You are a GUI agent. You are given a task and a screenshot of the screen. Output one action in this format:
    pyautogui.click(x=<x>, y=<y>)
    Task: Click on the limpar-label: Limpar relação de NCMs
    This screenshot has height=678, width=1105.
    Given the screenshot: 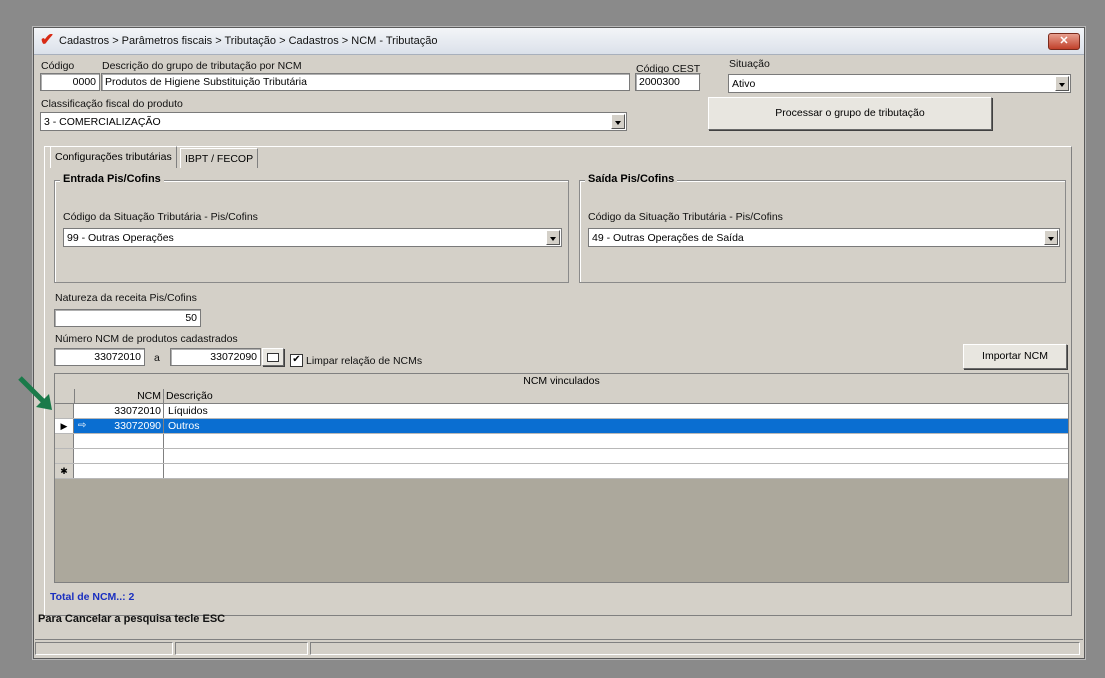 What is the action you would take?
    pyautogui.click(x=364, y=361)
    